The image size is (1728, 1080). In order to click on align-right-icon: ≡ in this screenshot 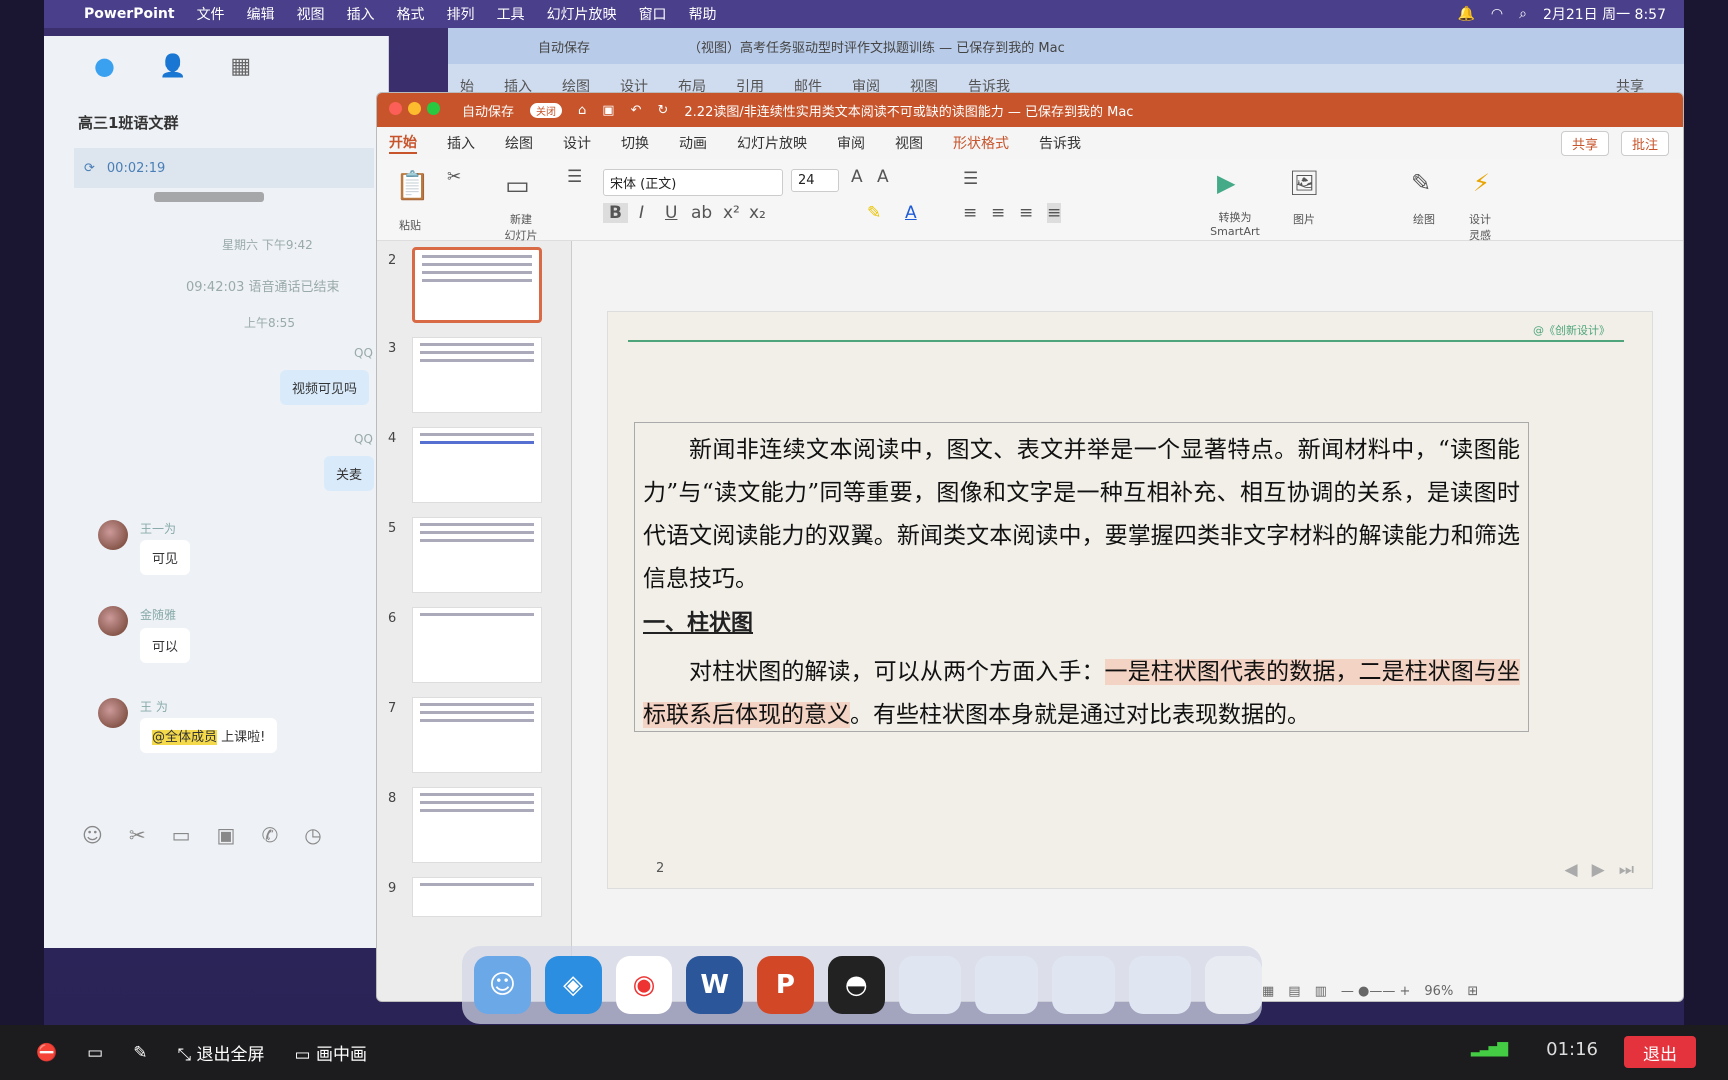, I will do `click(1026, 213)`.